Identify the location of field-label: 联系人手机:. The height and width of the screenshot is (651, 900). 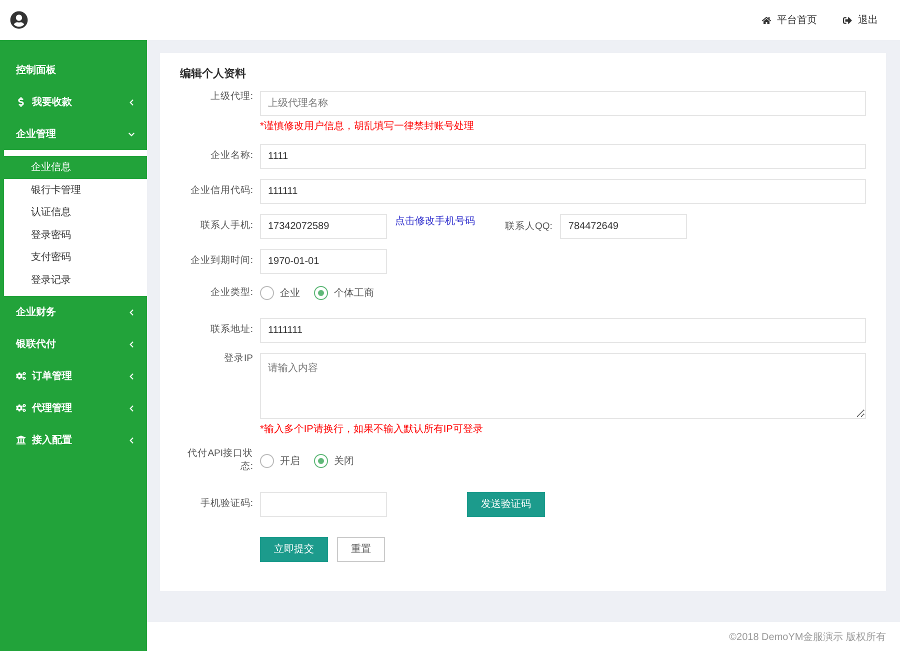
(226, 226).